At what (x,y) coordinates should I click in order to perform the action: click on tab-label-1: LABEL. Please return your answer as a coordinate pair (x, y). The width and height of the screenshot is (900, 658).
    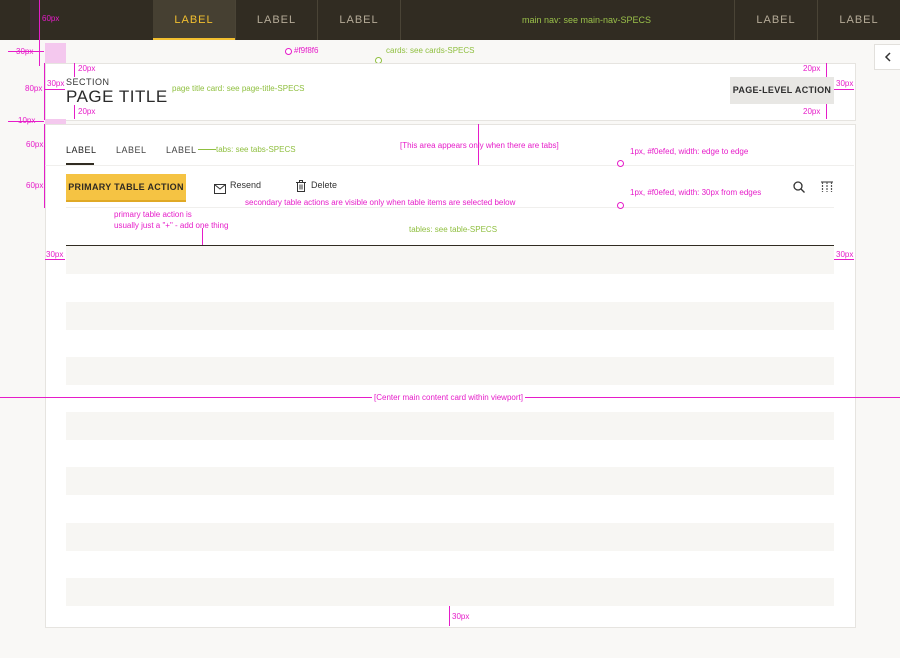
    Looking at the image, I should click on (81, 150).